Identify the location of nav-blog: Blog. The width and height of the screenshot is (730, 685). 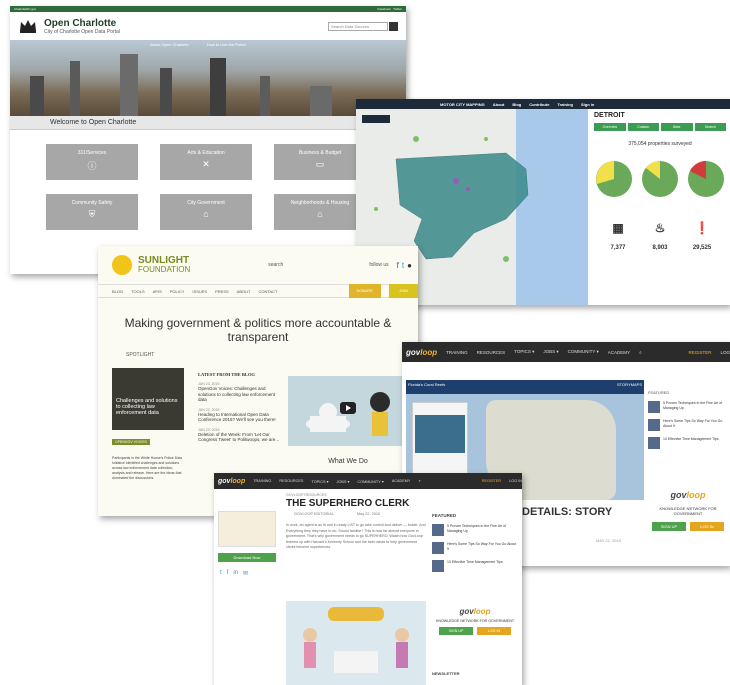
(516, 104).